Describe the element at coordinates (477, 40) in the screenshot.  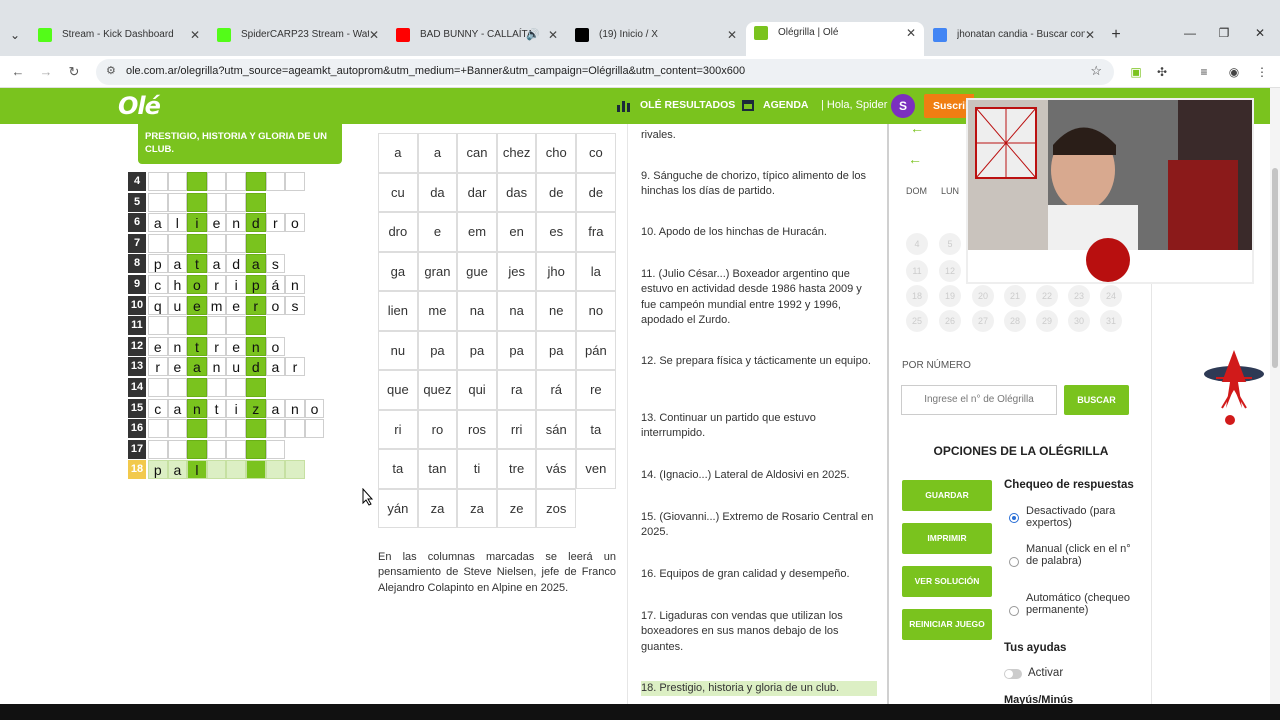
I see `browser-tab: BAD BUNNY - CALLAÍTA 🔊 ✕` at that location.